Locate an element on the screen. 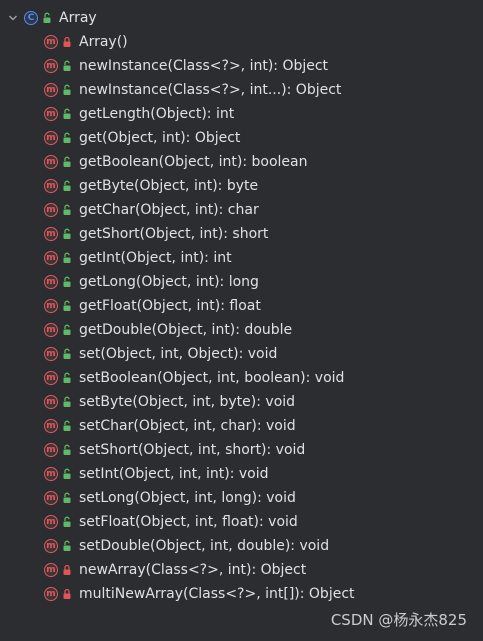 The height and width of the screenshot is (641, 483). method-label: setDouble(Object, int, double): void is located at coordinates (204, 546).